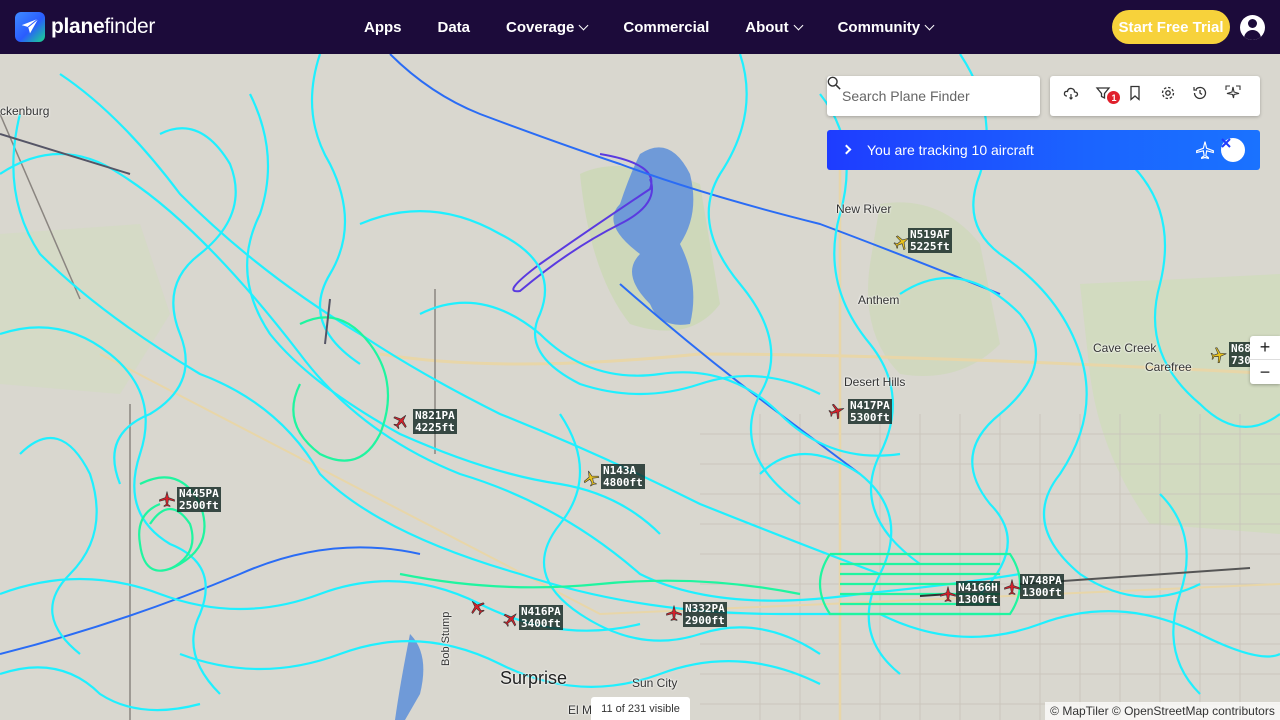 The image size is (1280, 720). What do you see at coordinates (1168, 367) in the screenshot?
I see `place-label: Carefree` at bounding box center [1168, 367].